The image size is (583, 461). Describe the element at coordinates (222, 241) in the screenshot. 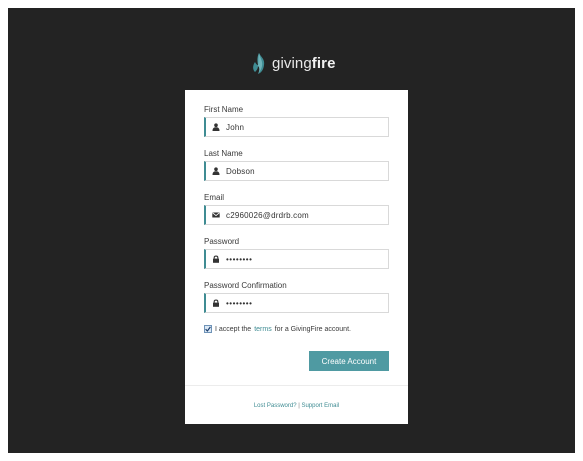

I see `password-label: Password` at that location.